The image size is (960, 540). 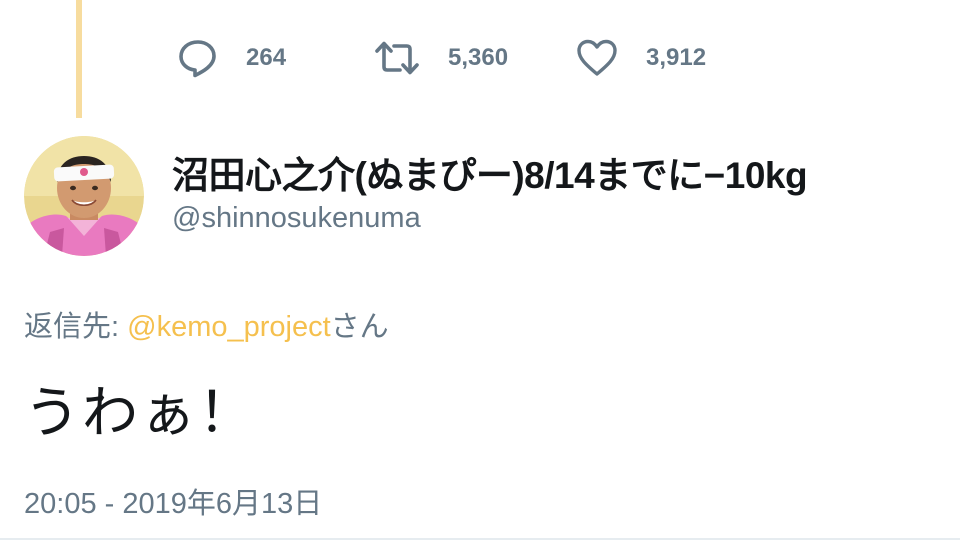 I want to click on like-count: 3,912, so click(x=676, y=57).